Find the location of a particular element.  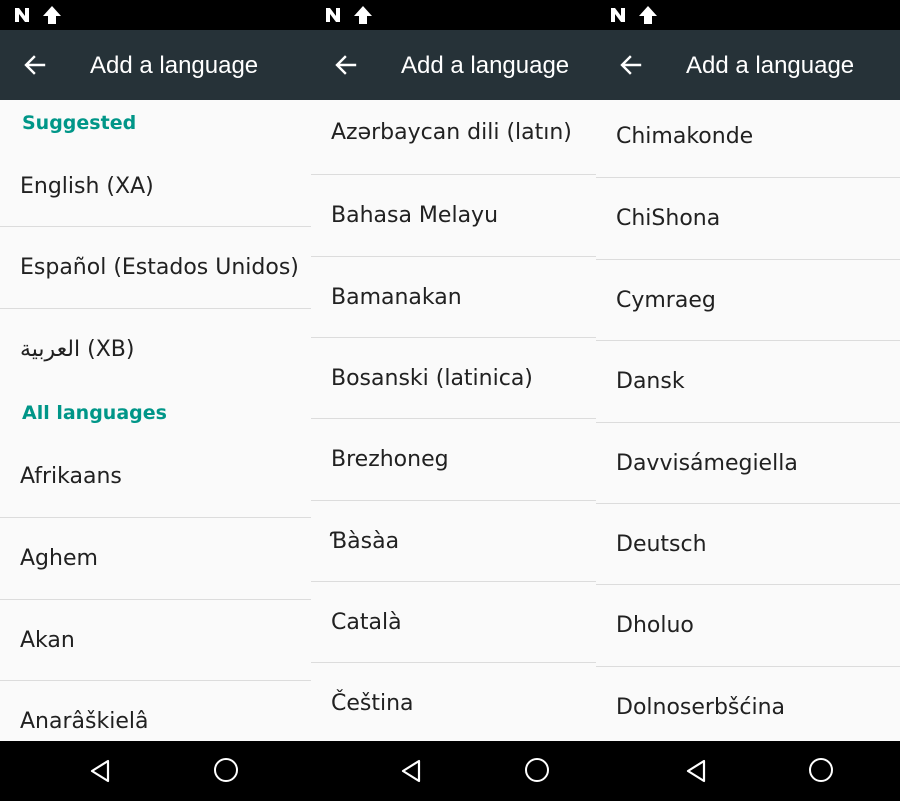

language-item: Aghem is located at coordinates (155, 558).